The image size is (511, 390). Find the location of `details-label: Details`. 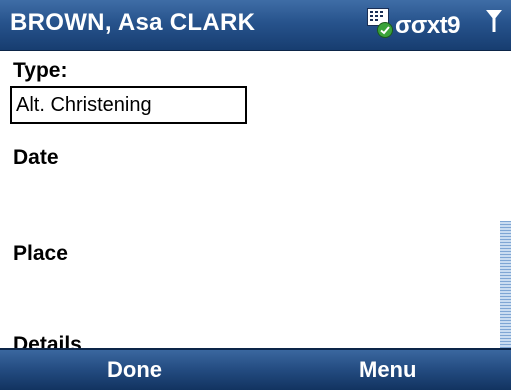

details-label: Details is located at coordinates (47, 340).